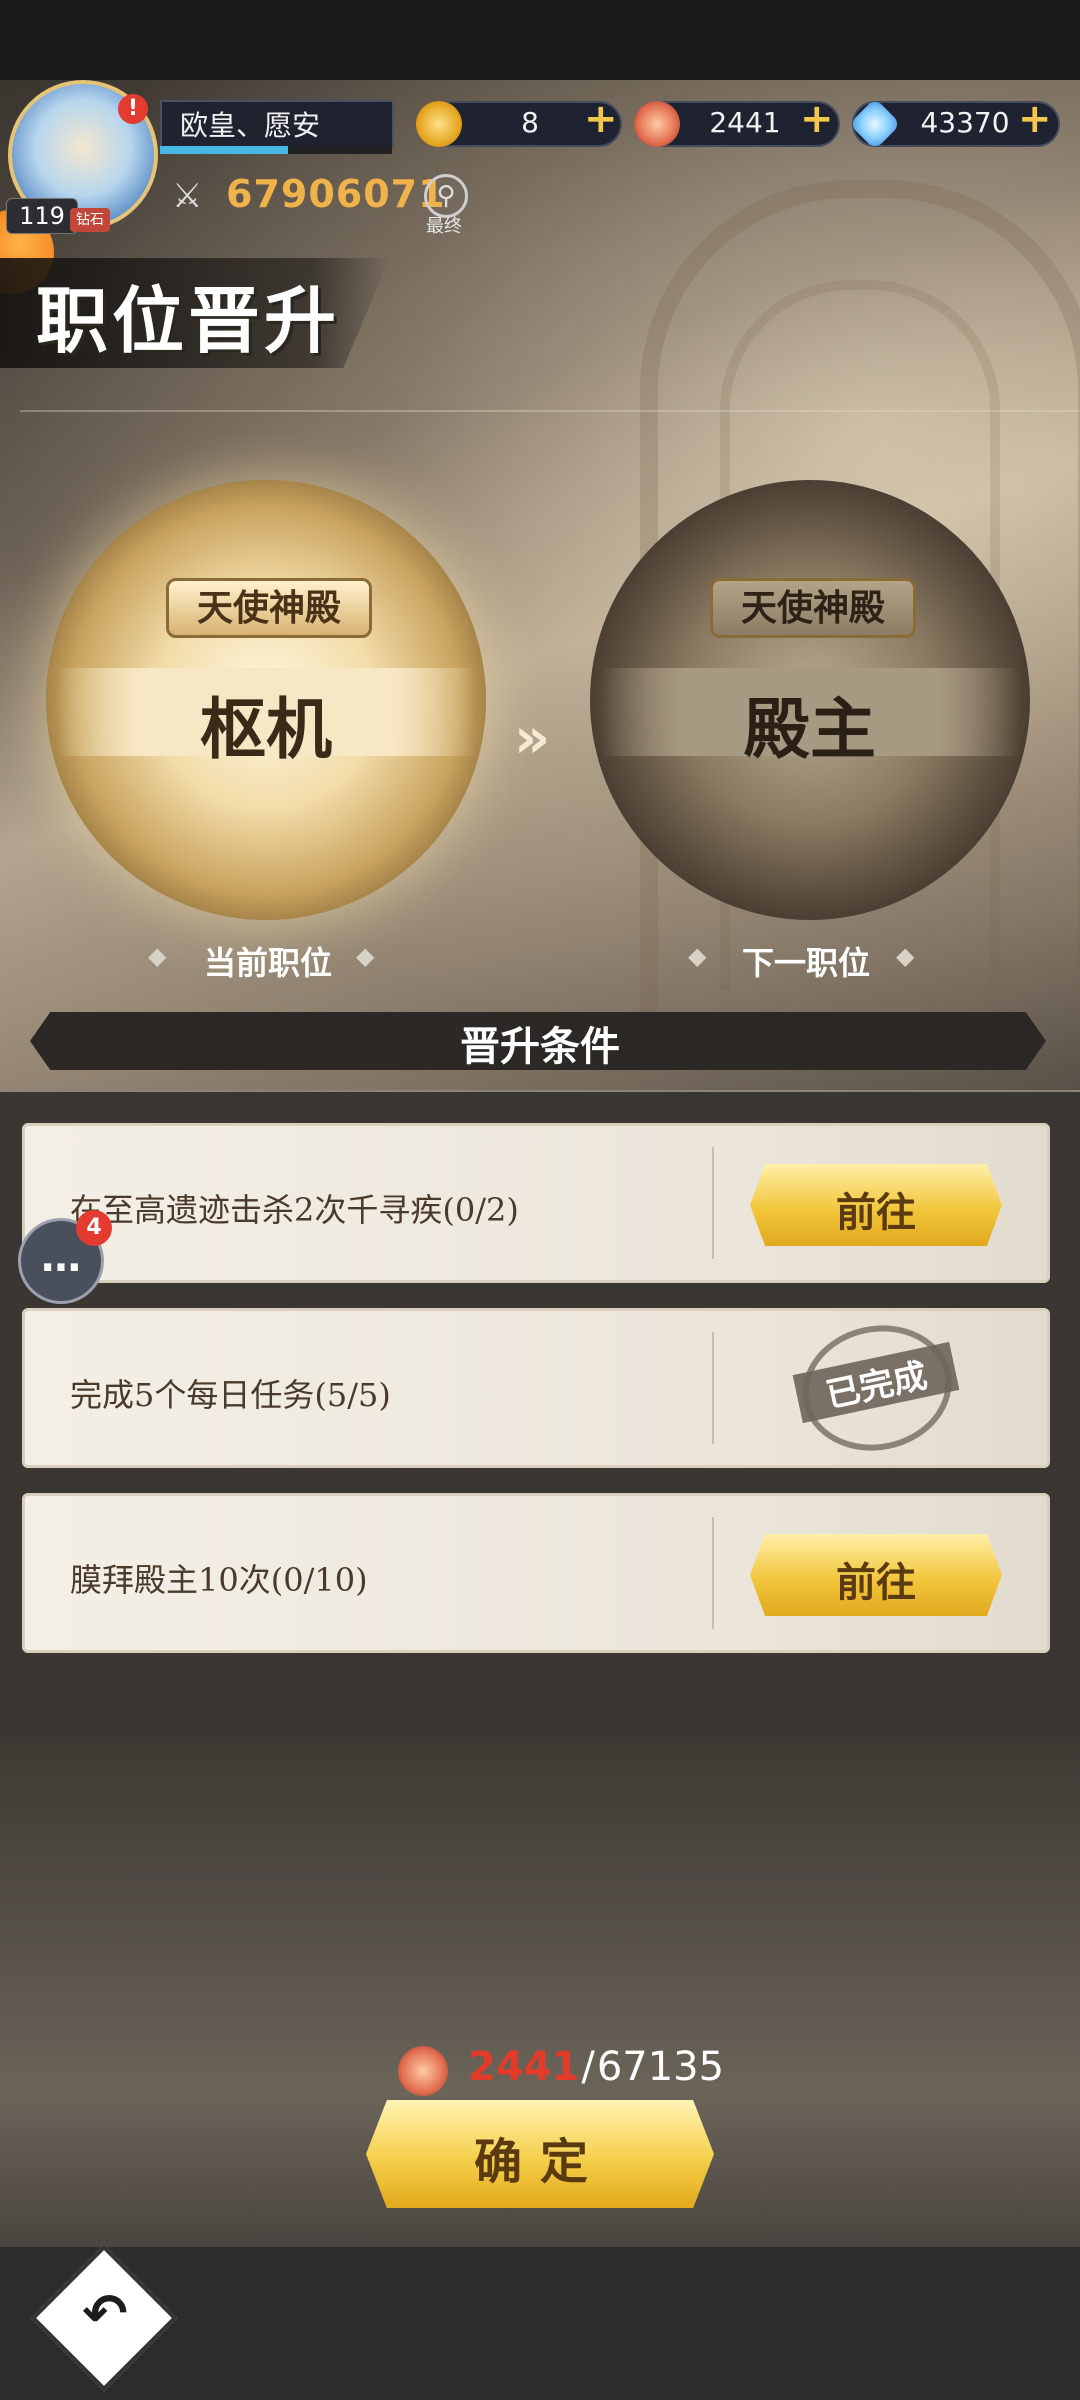 The image size is (1080, 2400). What do you see at coordinates (660, 2067) in the screenshot?
I see `cost-required: 67135` at bounding box center [660, 2067].